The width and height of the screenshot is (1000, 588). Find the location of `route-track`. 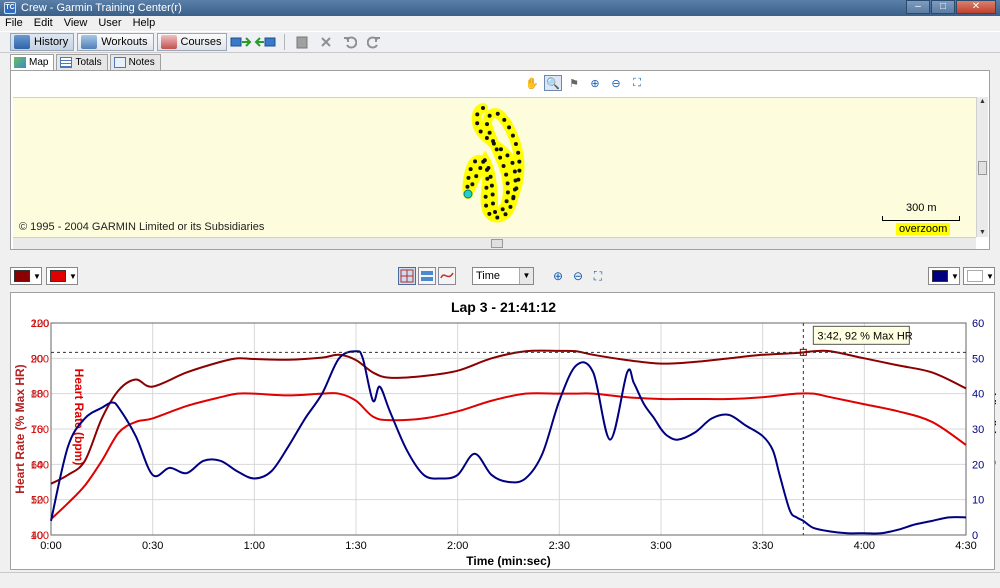

route-track is located at coordinates (493, 163).